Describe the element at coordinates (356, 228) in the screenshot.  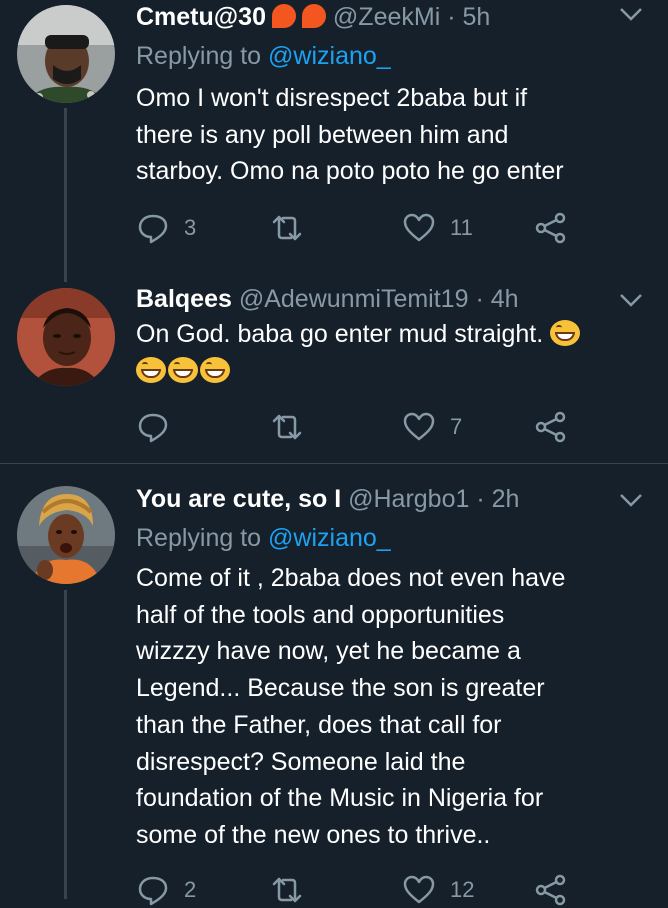
I see `tweet-actions: 3 11` at that location.